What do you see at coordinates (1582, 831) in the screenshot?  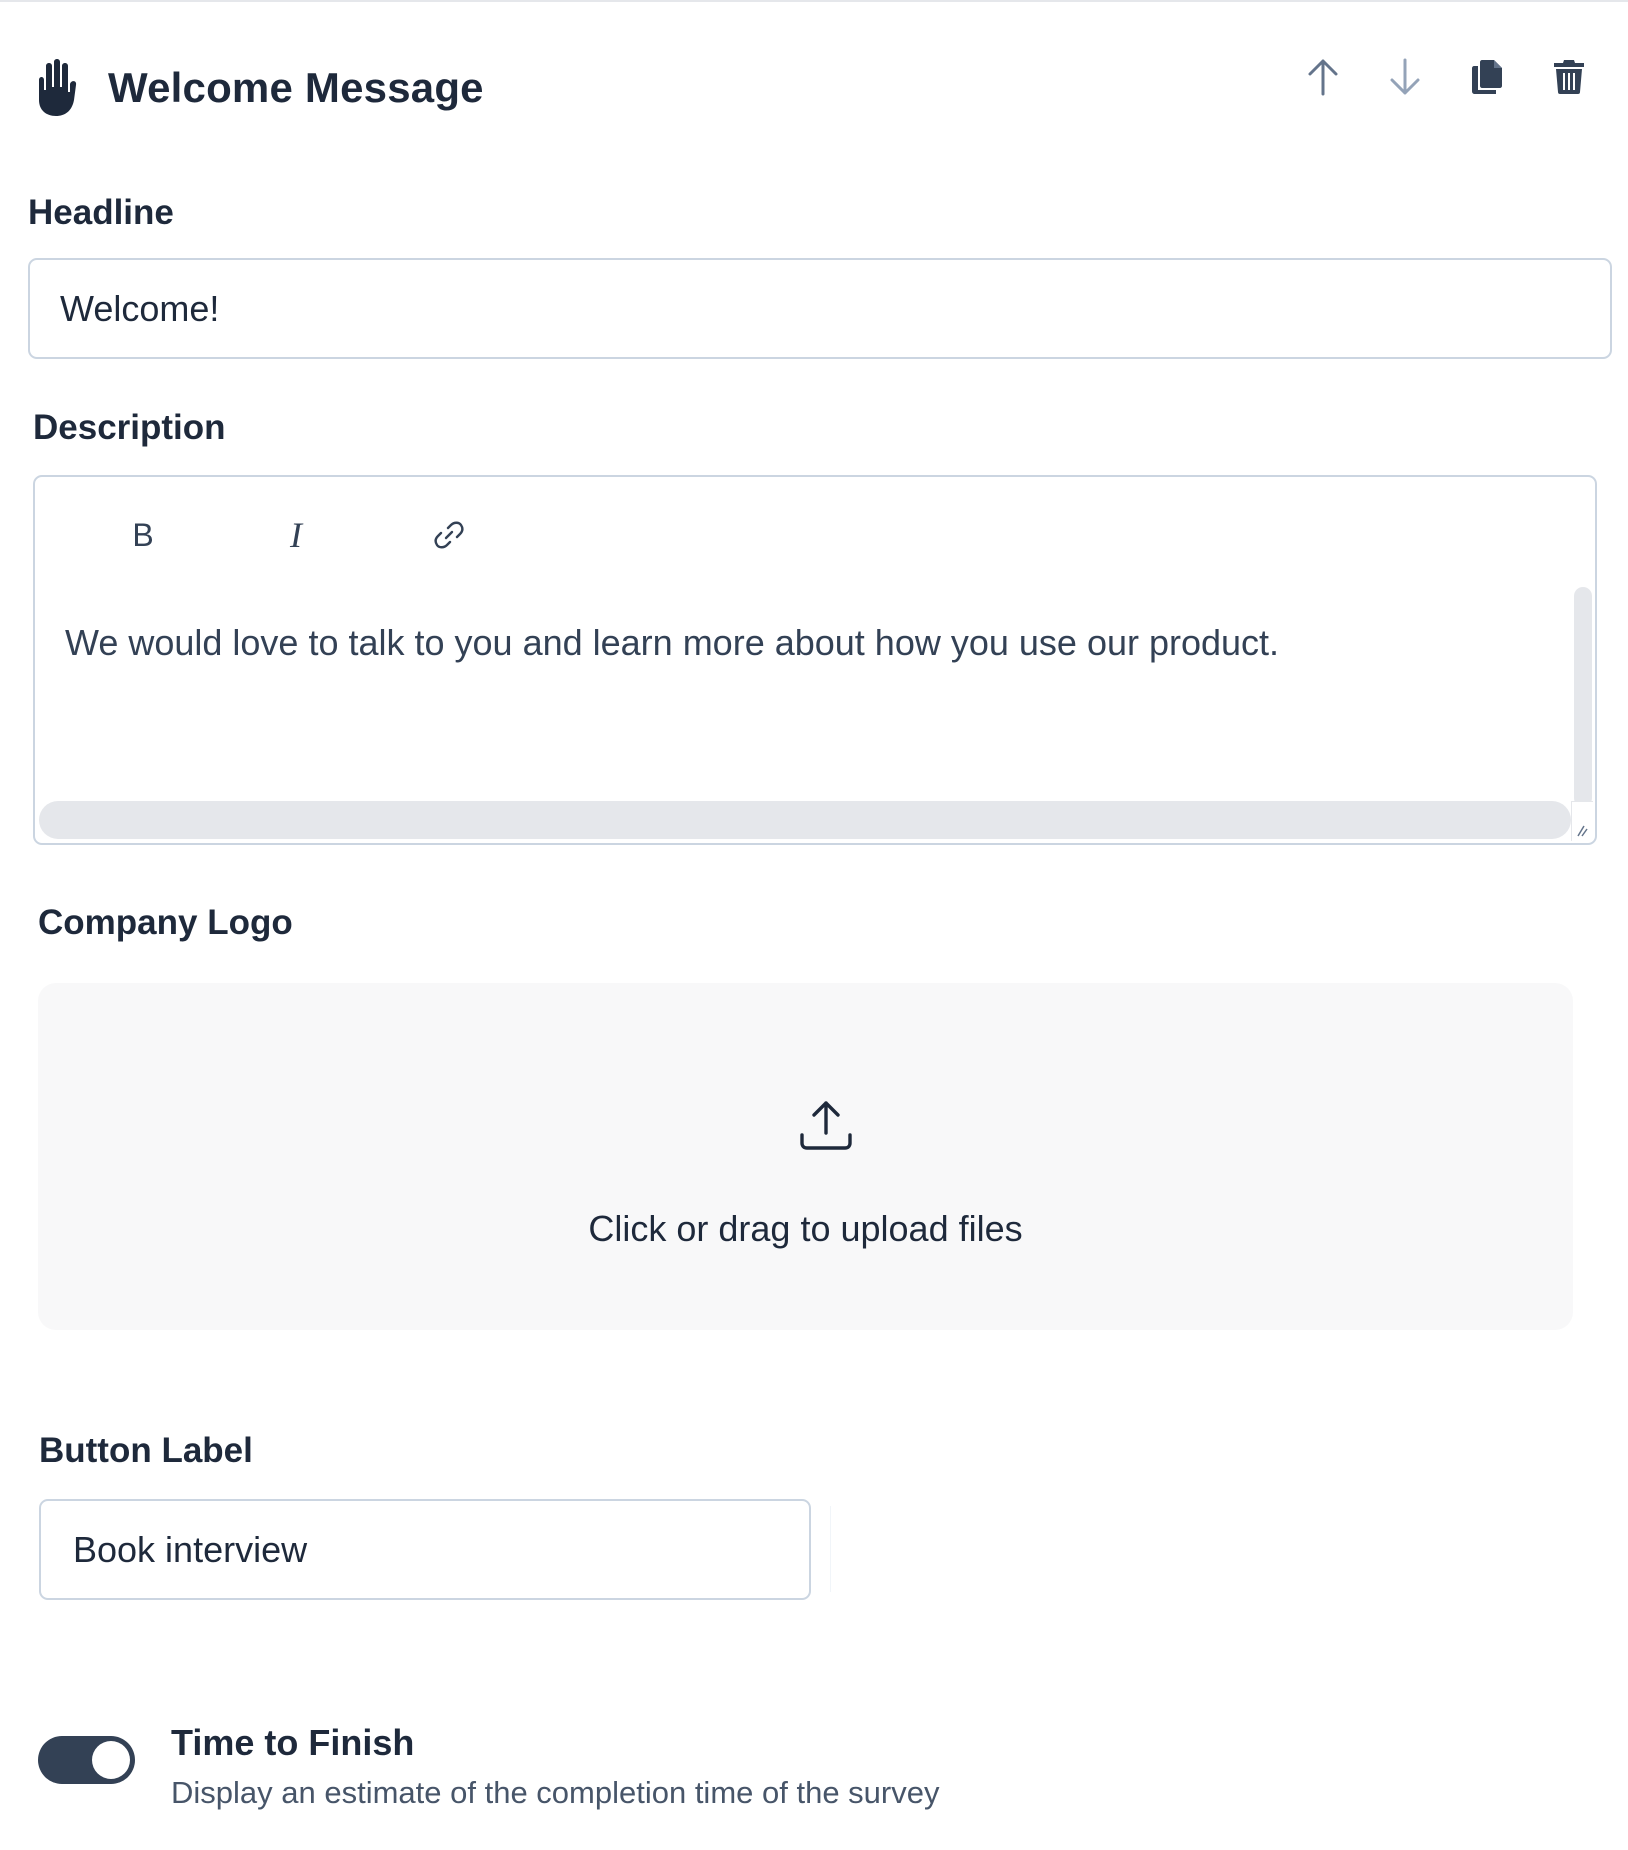 I see `resize-grip-icon` at bounding box center [1582, 831].